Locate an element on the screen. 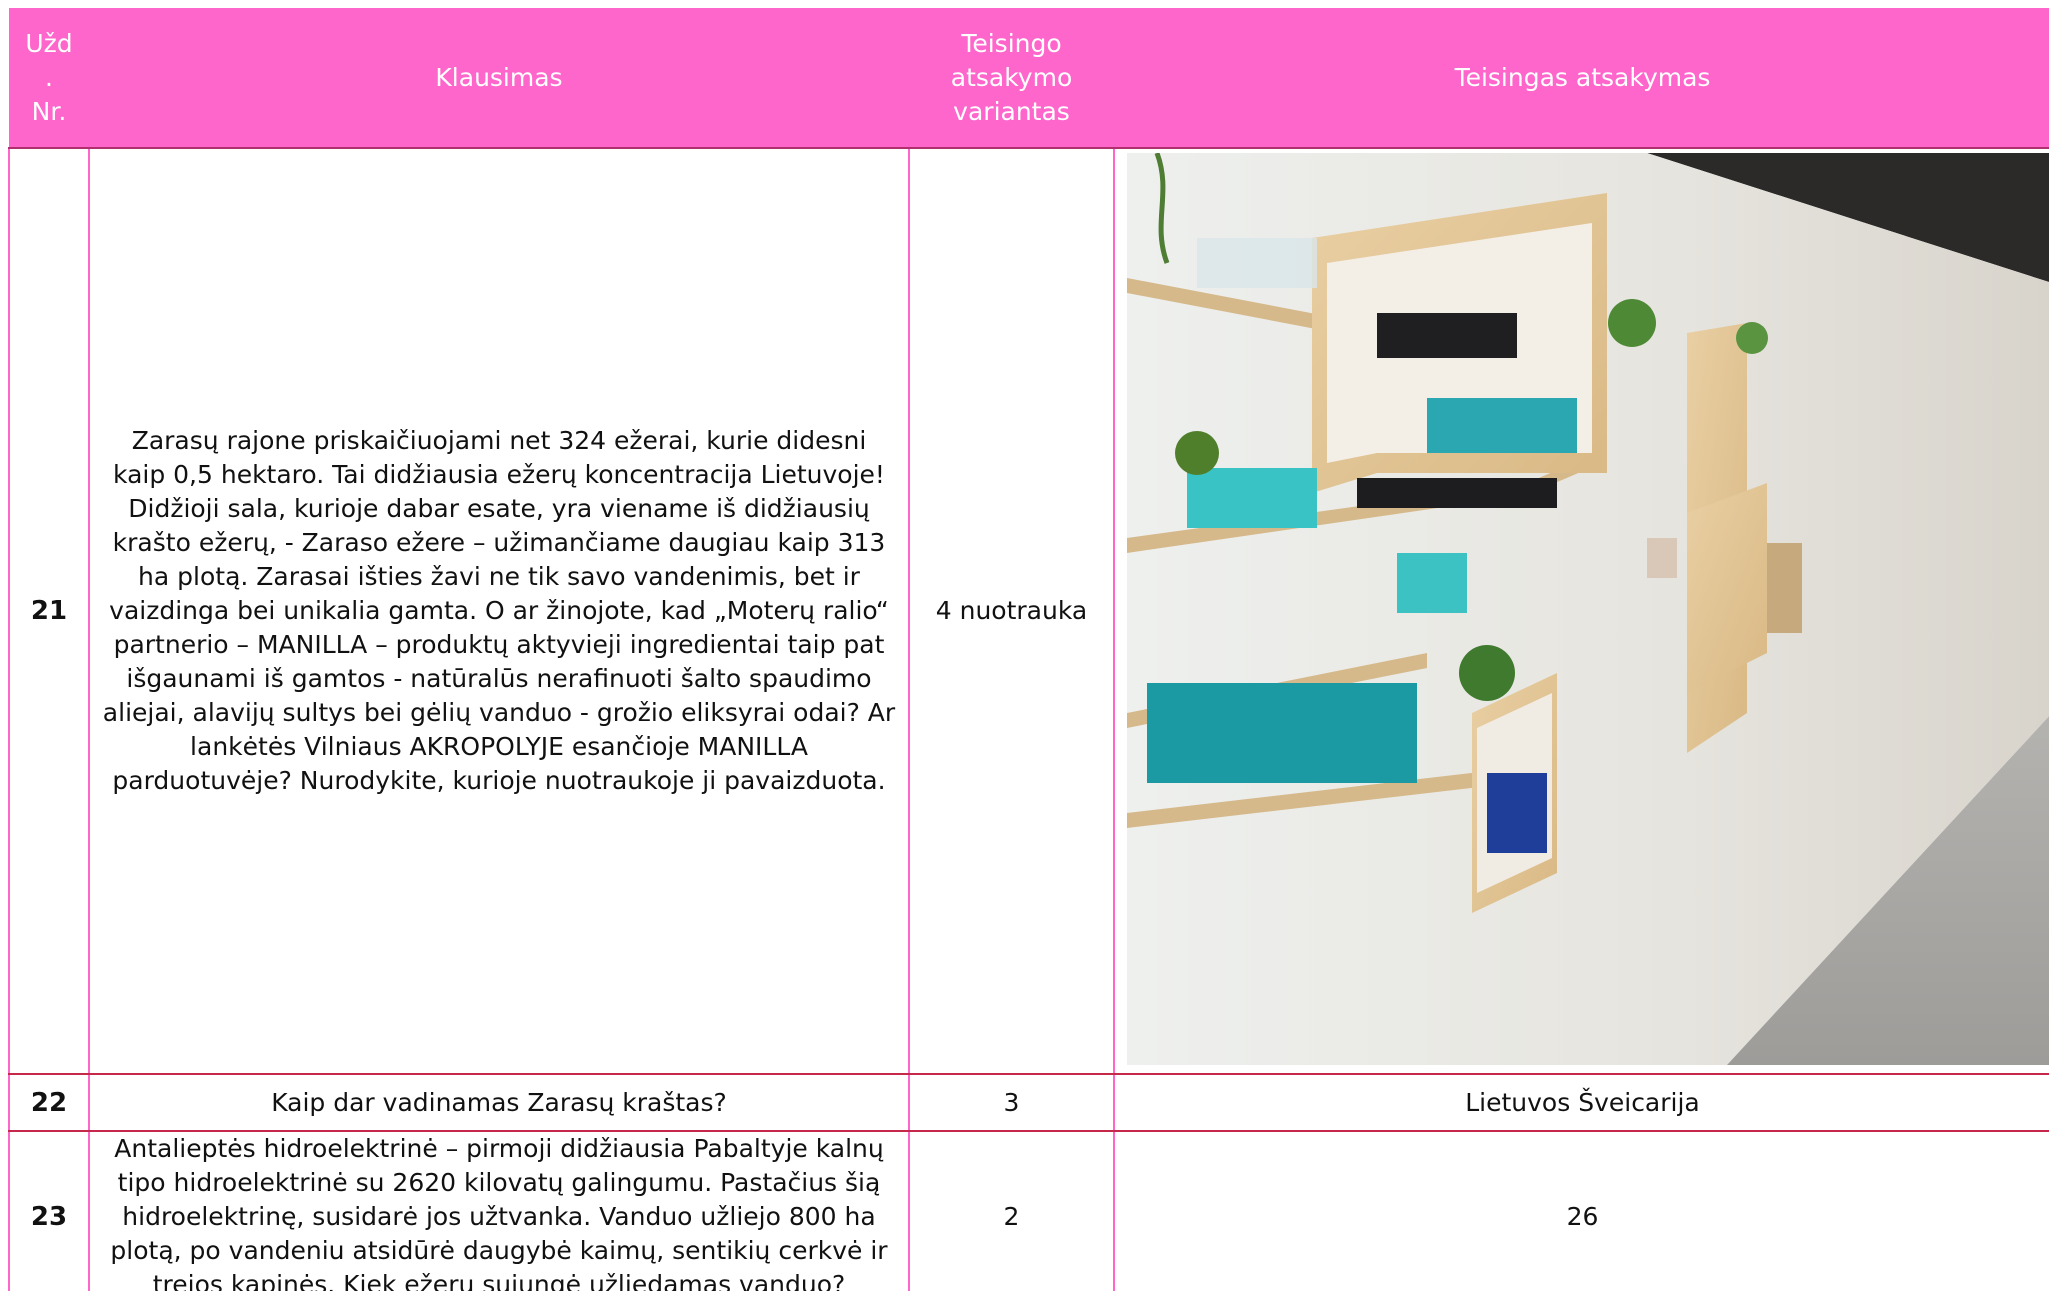 This screenshot has width=2049, height=1291. header-correct-answer: Teisingas atsakymas is located at coordinates (1581, 78).